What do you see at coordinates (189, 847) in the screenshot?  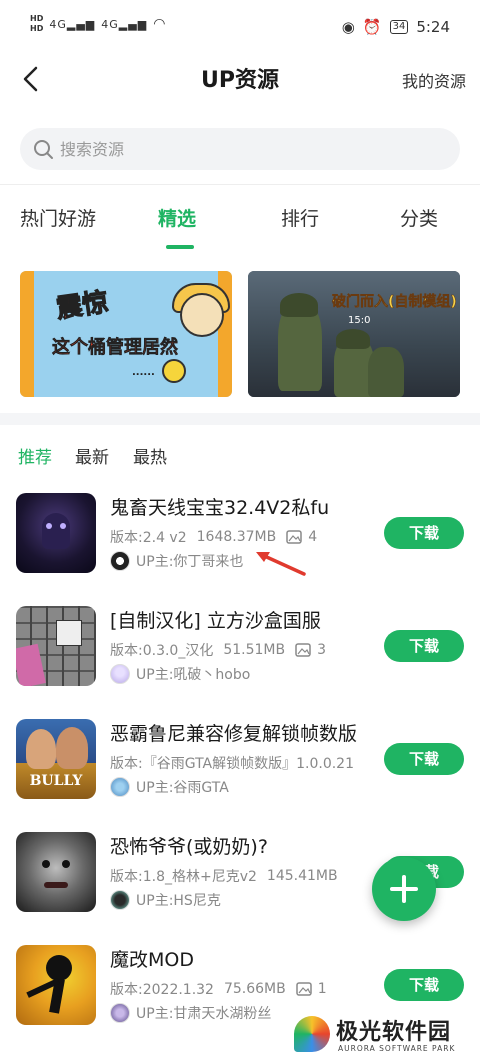 I see `item-title: 恐怖爷爷(或奶奶)?` at bounding box center [189, 847].